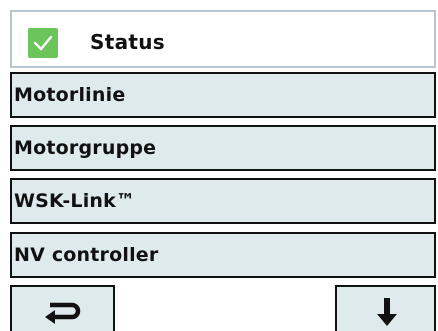  What do you see at coordinates (127, 42) in the screenshot?
I see `page-title: Status` at bounding box center [127, 42].